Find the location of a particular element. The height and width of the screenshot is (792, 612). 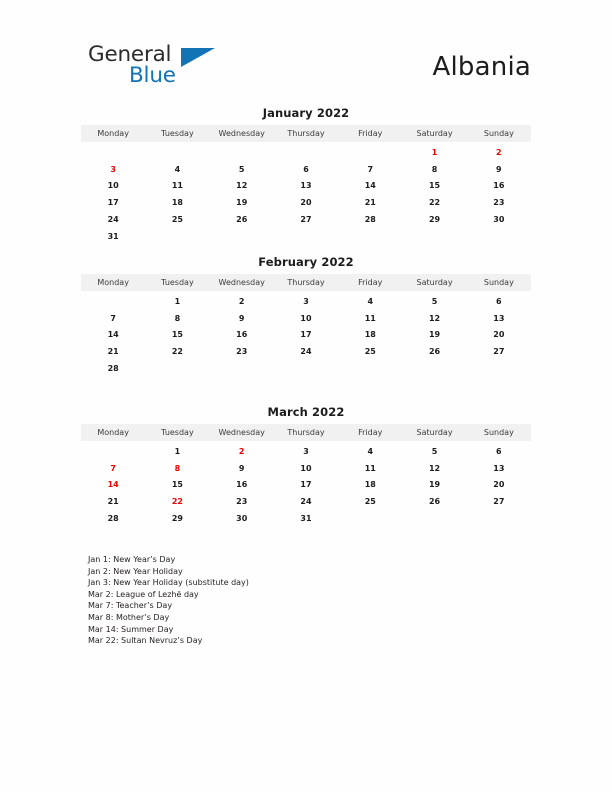

calendar-day-holiday: 1 is located at coordinates (434, 151).